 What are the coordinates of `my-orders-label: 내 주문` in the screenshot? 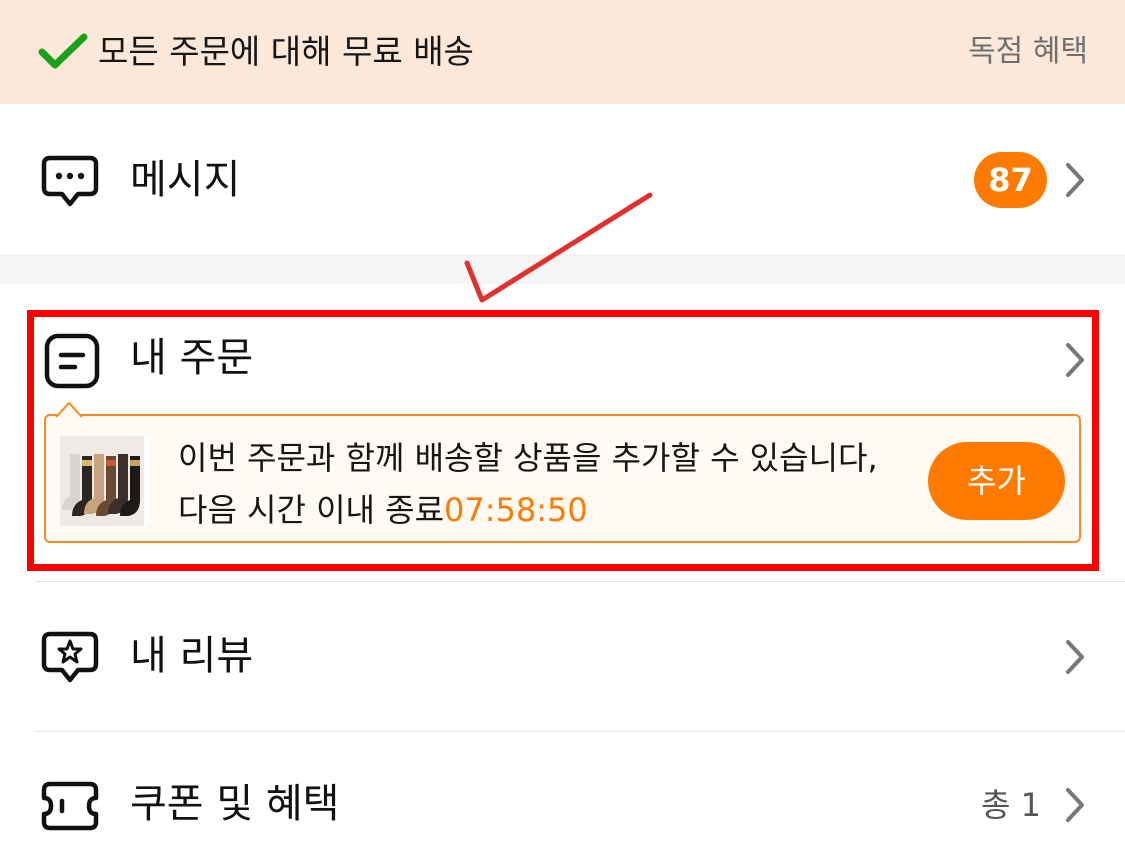 It's located at (192, 358).